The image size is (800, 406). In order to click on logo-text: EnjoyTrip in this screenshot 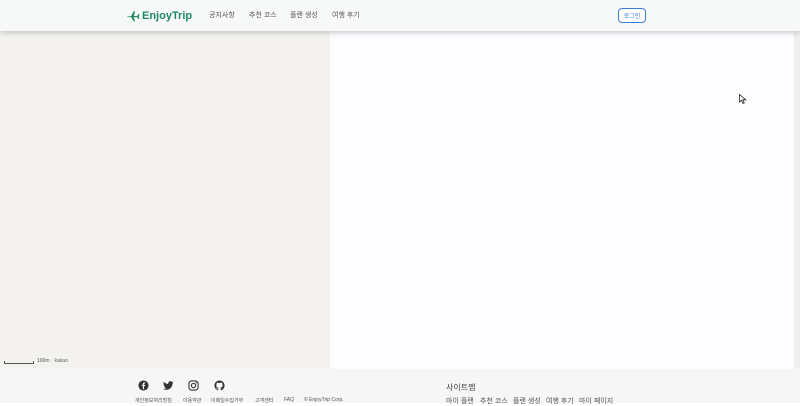, I will do `click(167, 16)`.